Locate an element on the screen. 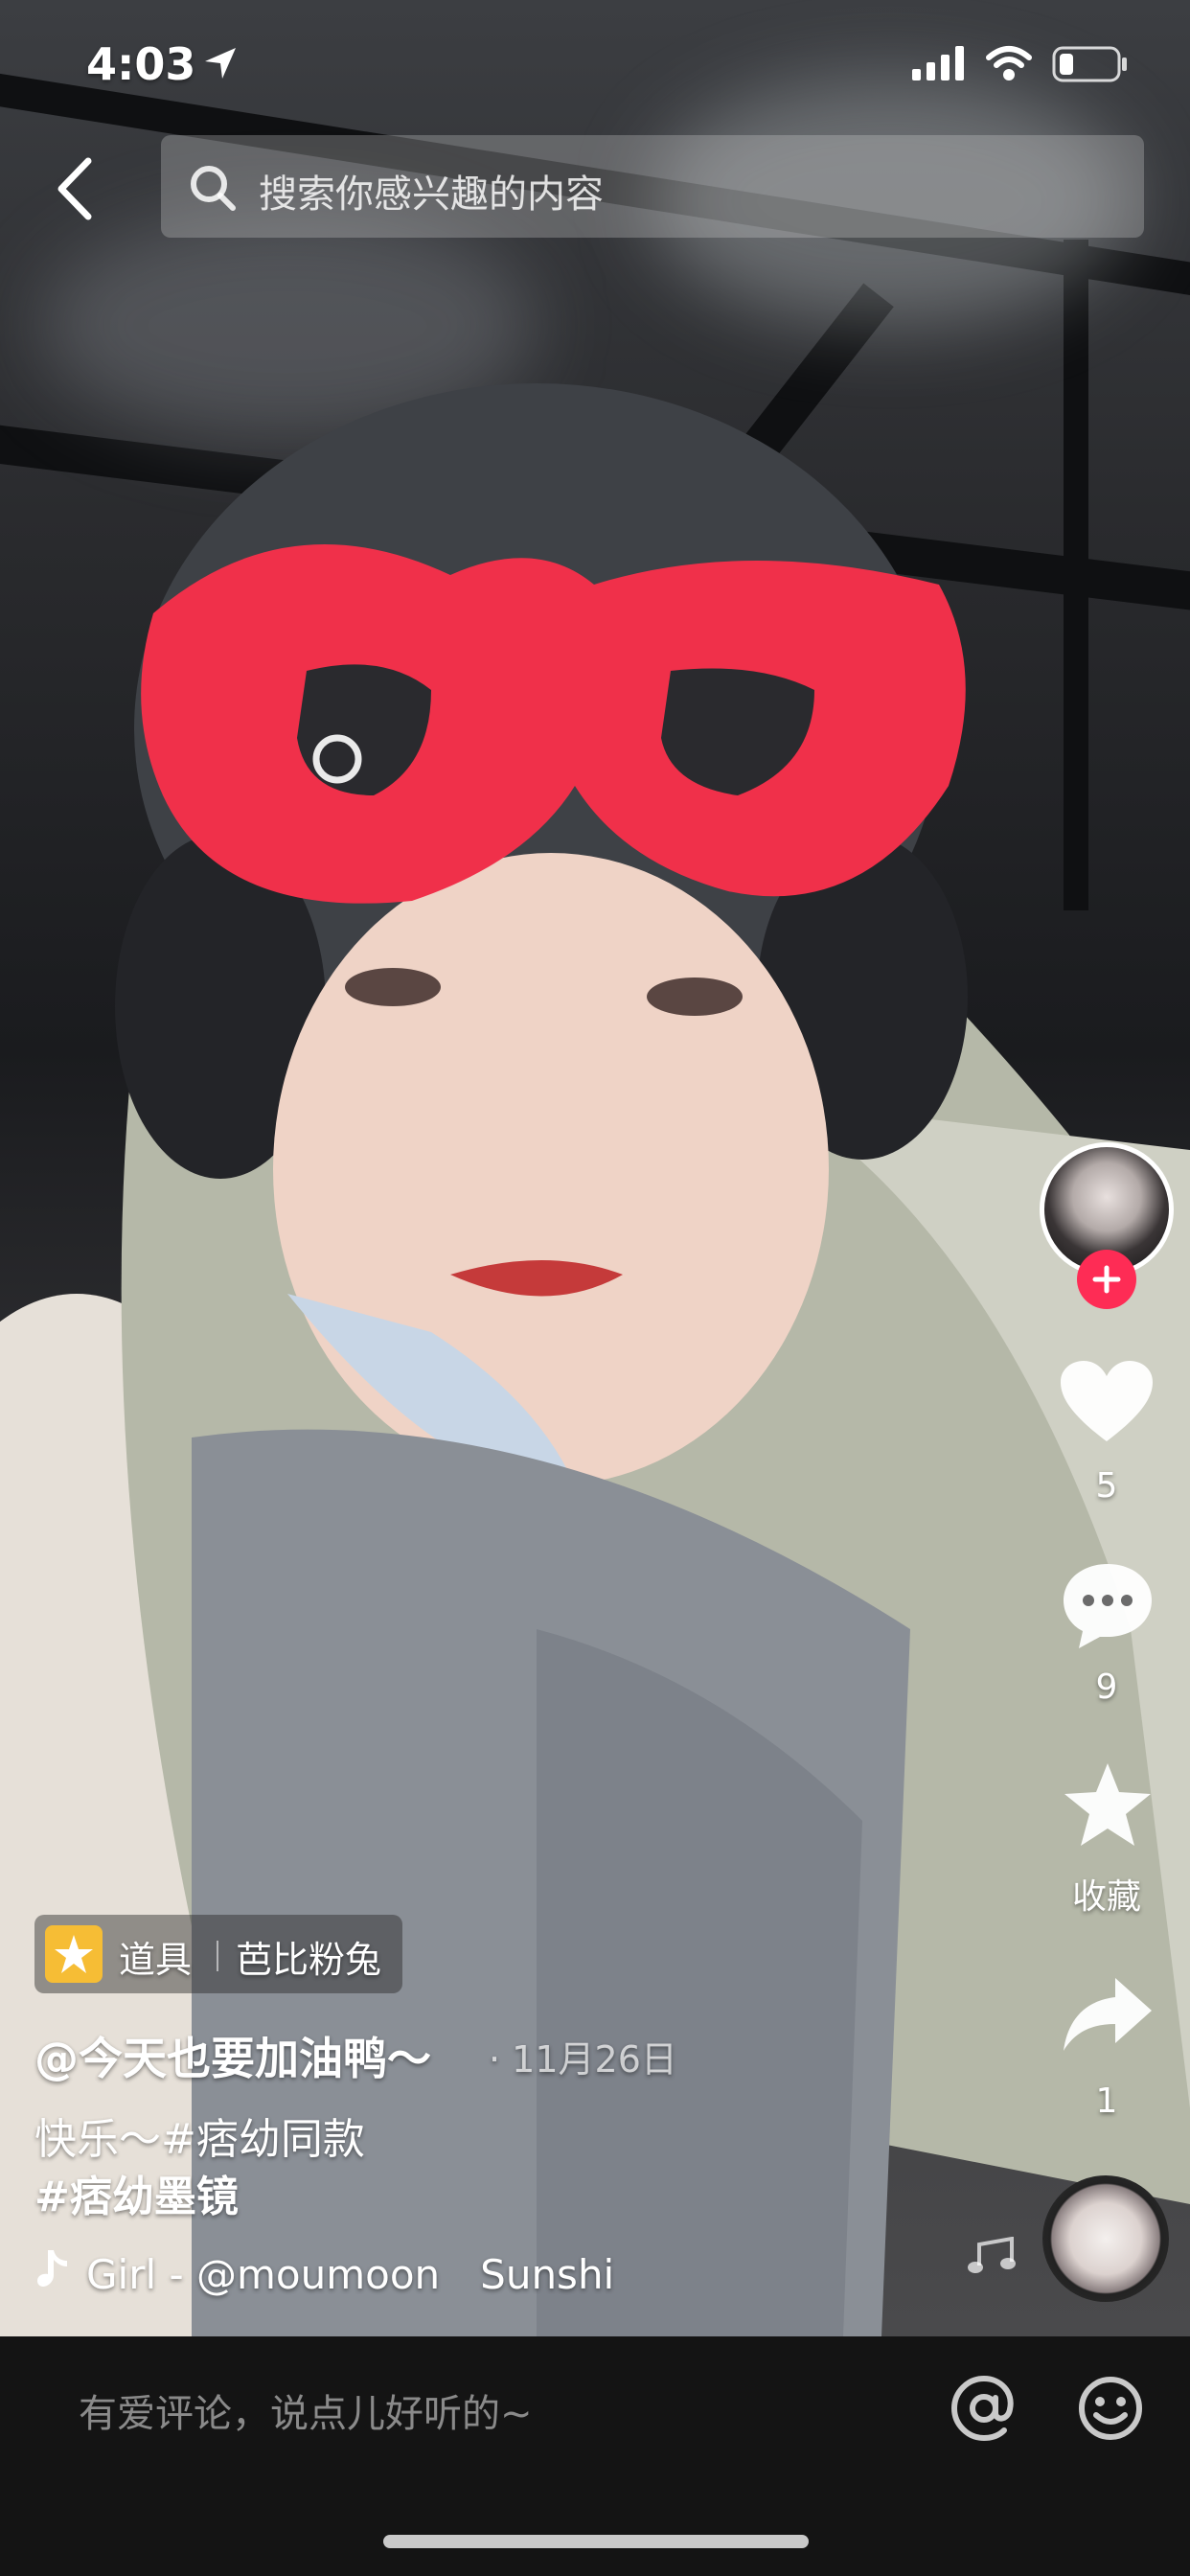 Image resolution: width=1190 pixels, height=2576 pixels. prop-effect-icon is located at coordinates (74, 1954).